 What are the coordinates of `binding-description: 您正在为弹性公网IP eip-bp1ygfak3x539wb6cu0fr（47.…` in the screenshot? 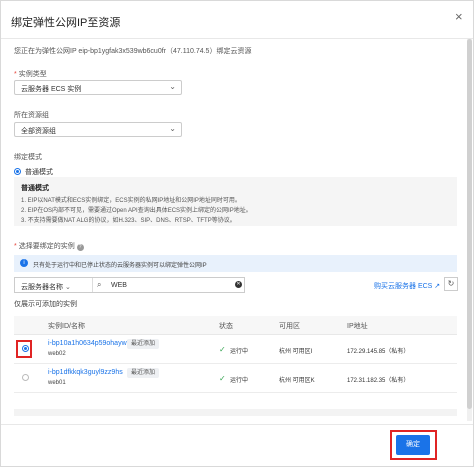 It's located at (133, 51).